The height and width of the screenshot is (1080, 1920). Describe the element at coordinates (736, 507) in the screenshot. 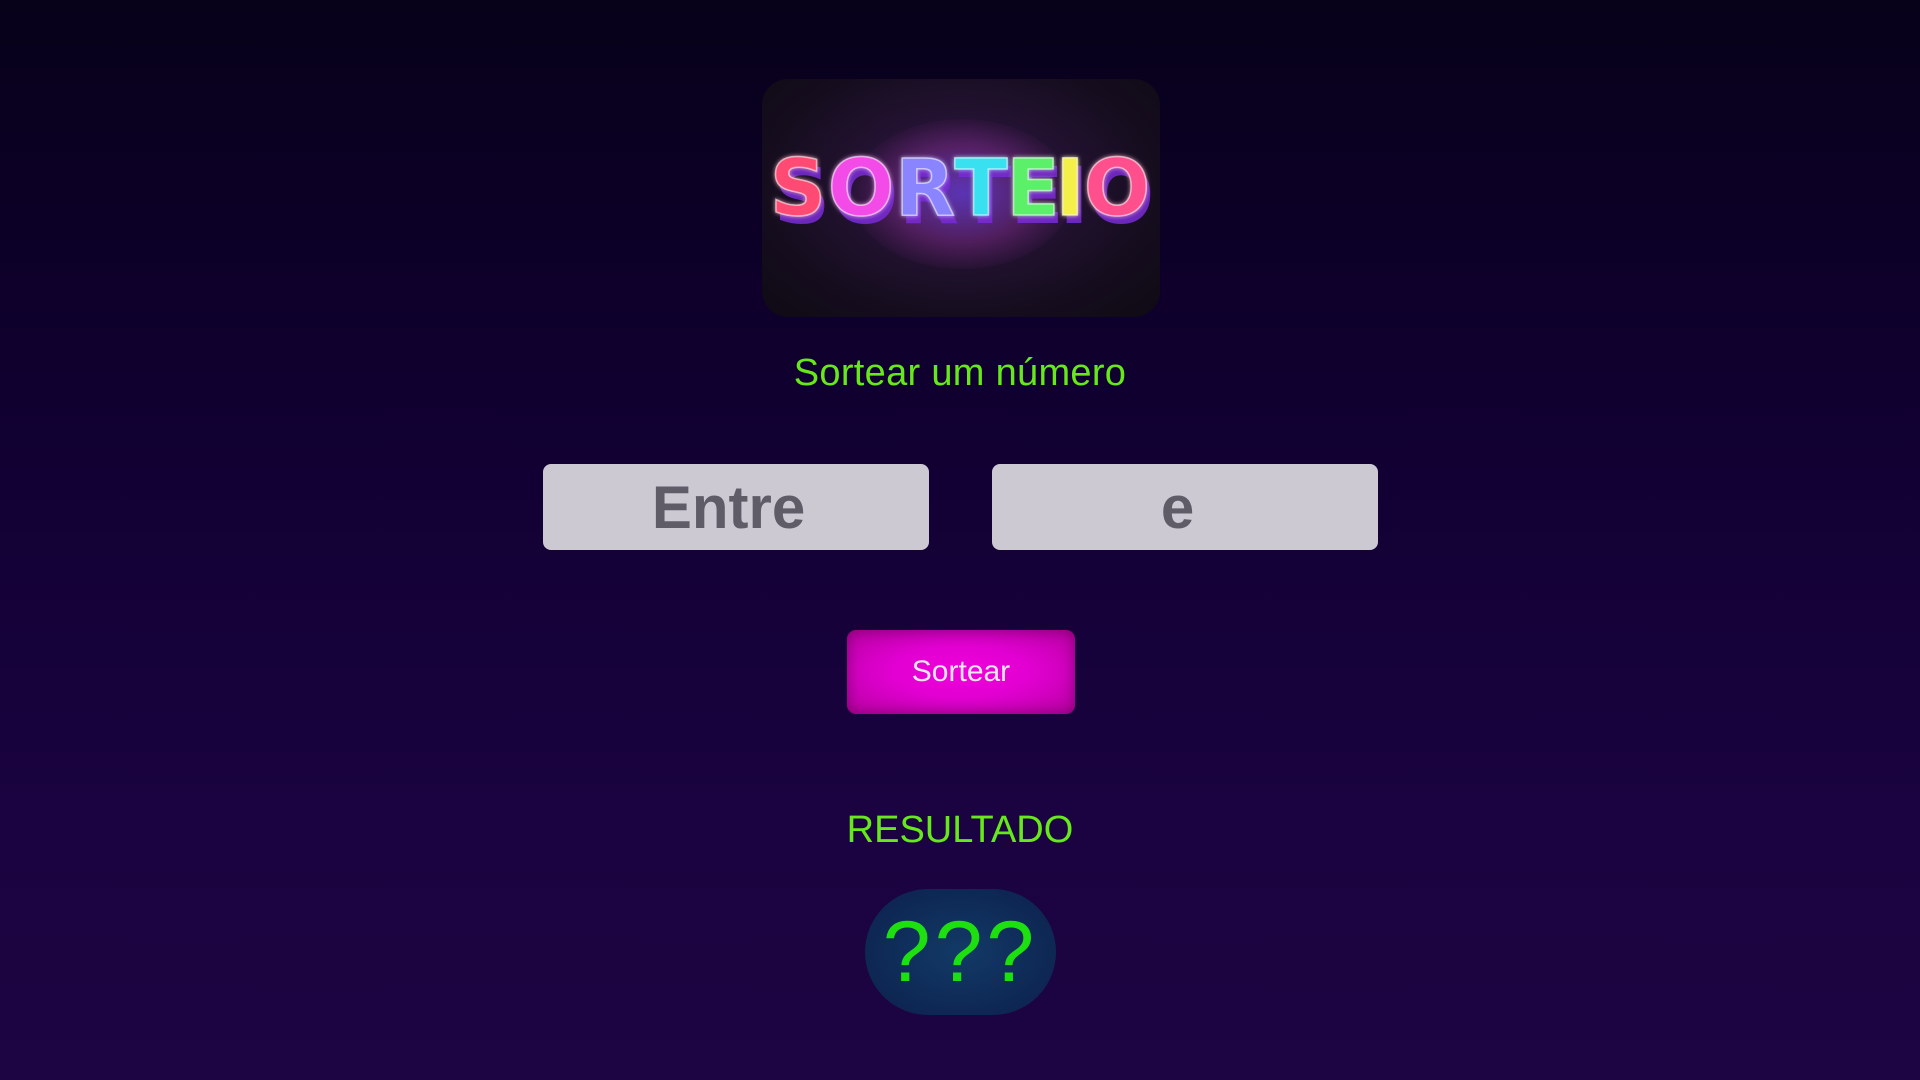

I see `range-min-input` at that location.